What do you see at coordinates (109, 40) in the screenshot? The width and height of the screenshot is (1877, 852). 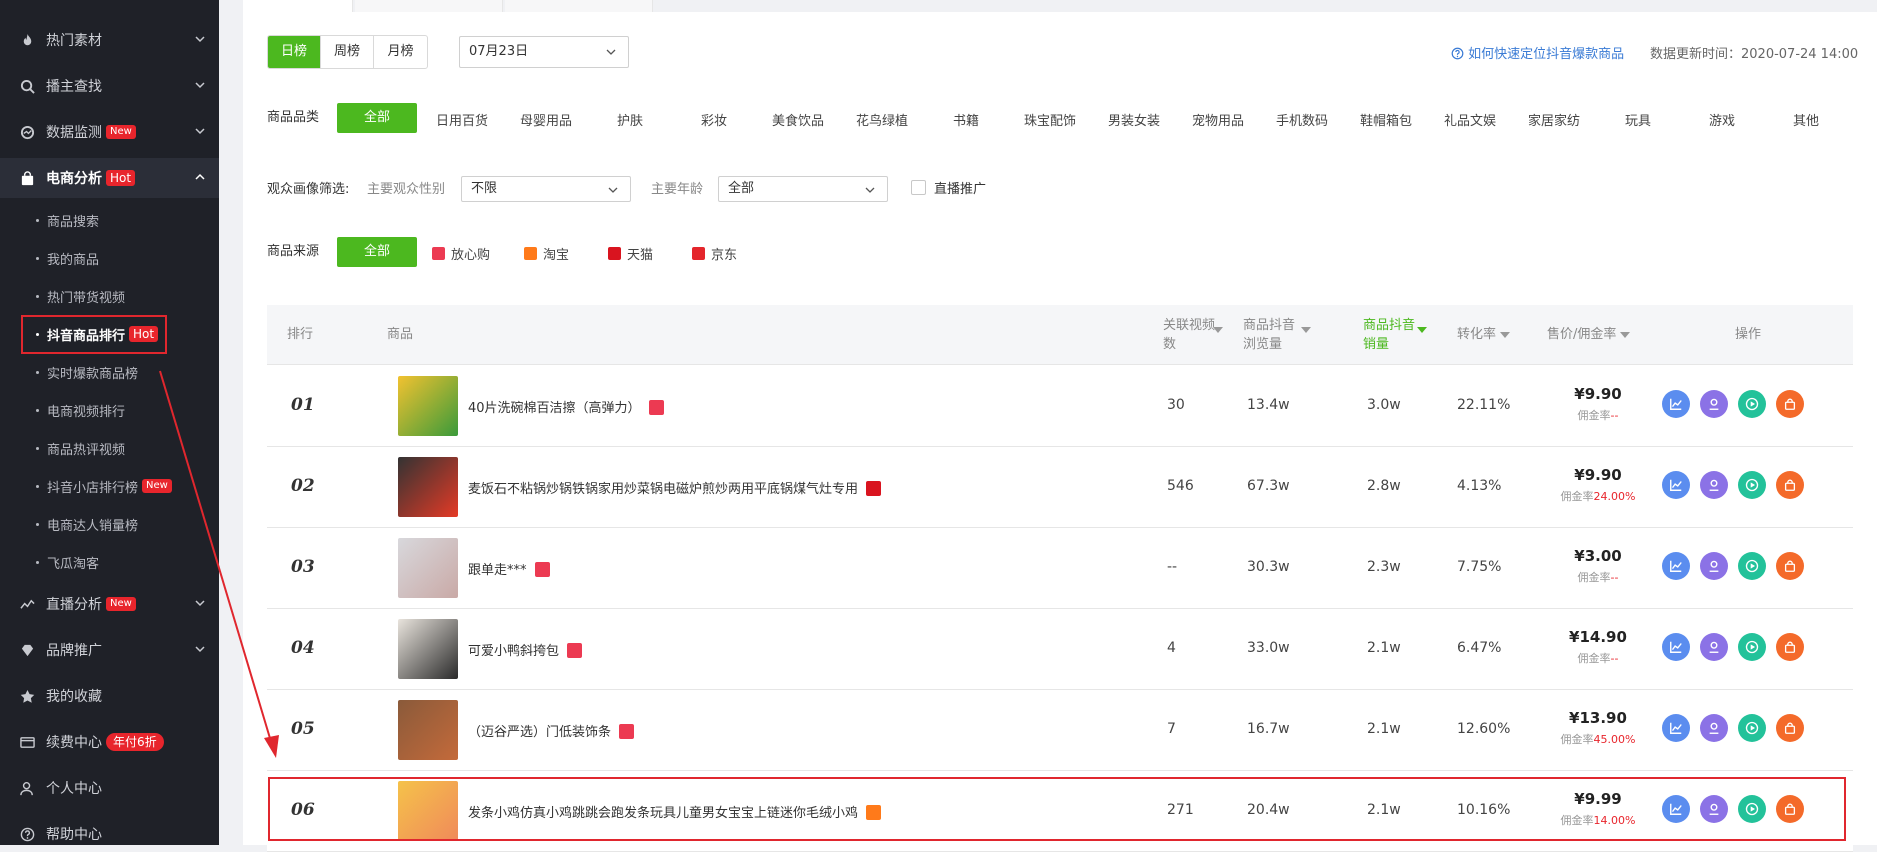 I see `sidebar-item-hot-material: 热门素材` at bounding box center [109, 40].